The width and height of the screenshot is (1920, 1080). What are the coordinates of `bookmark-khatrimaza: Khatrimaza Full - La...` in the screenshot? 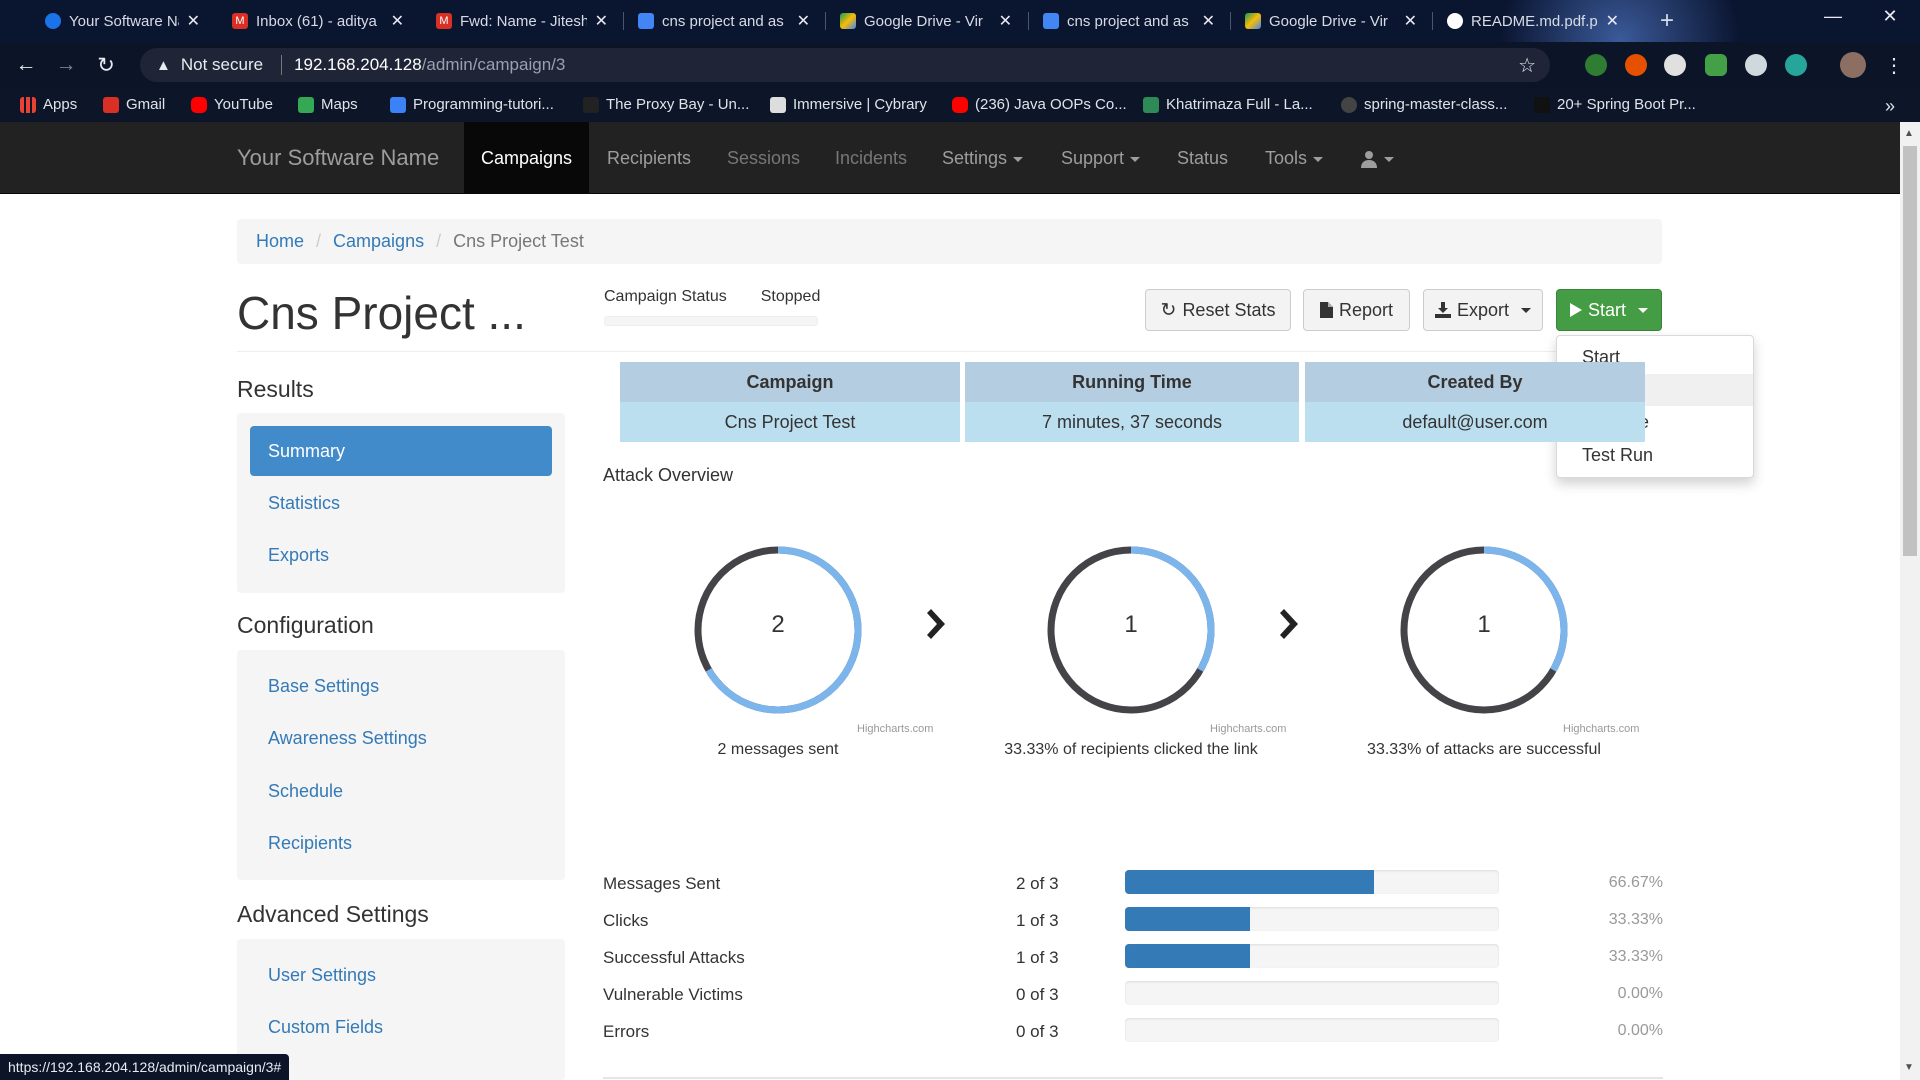 It's located at (1228, 104).